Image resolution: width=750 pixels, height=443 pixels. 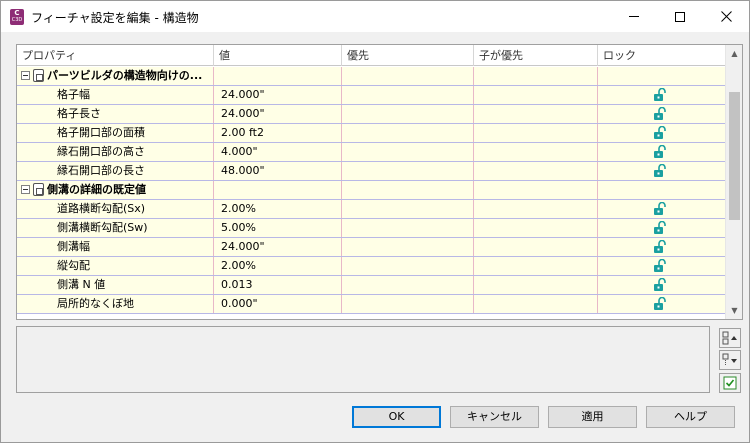 I want to click on minimize-icon, so click(x=634, y=16).